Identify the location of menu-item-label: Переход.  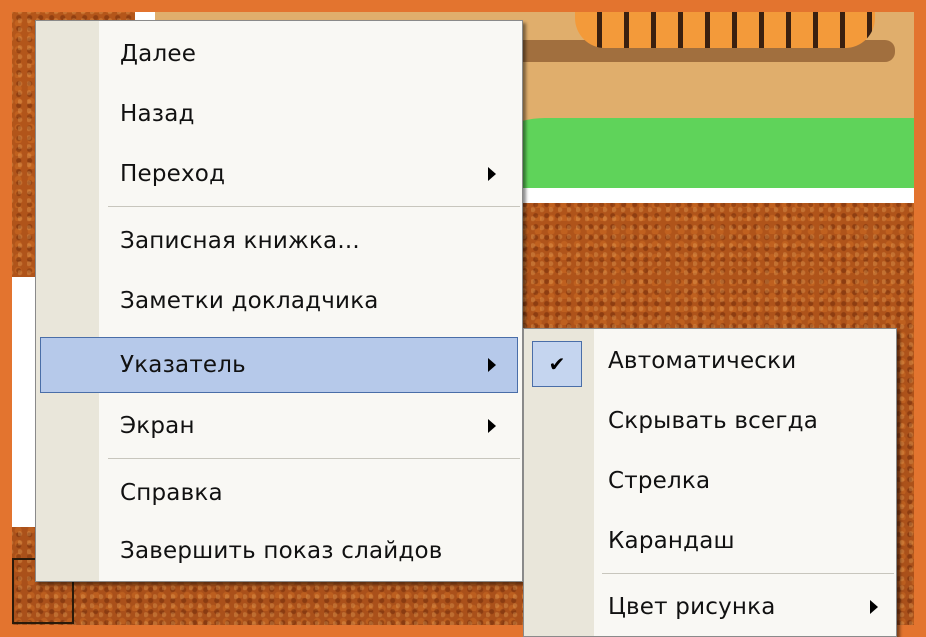
(173, 174).